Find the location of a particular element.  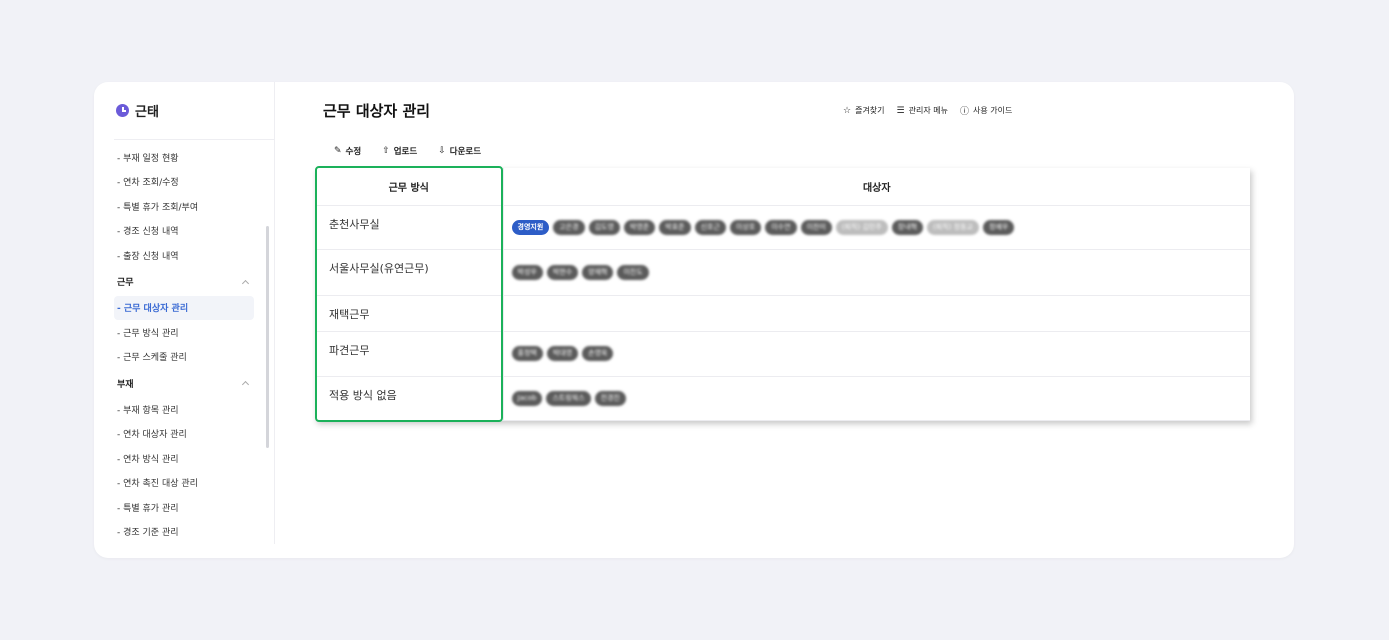

member-tag: 정예우 is located at coordinates (999, 227).